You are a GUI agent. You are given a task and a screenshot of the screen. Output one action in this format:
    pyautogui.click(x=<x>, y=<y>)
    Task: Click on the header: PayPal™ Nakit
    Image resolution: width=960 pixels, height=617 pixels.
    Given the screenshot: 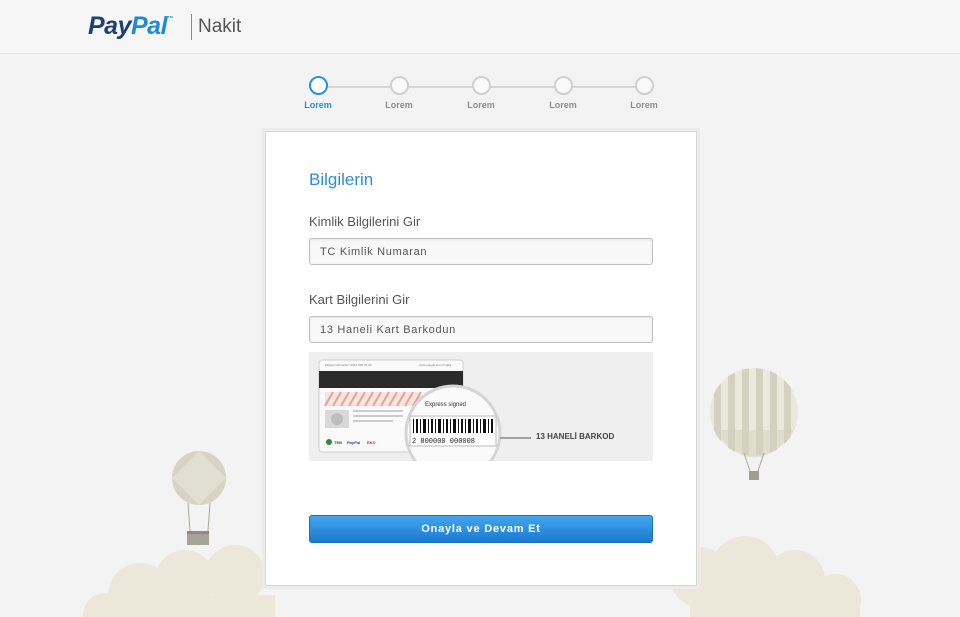 What is the action you would take?
    pyautogui.click(x=480, y=27)
    